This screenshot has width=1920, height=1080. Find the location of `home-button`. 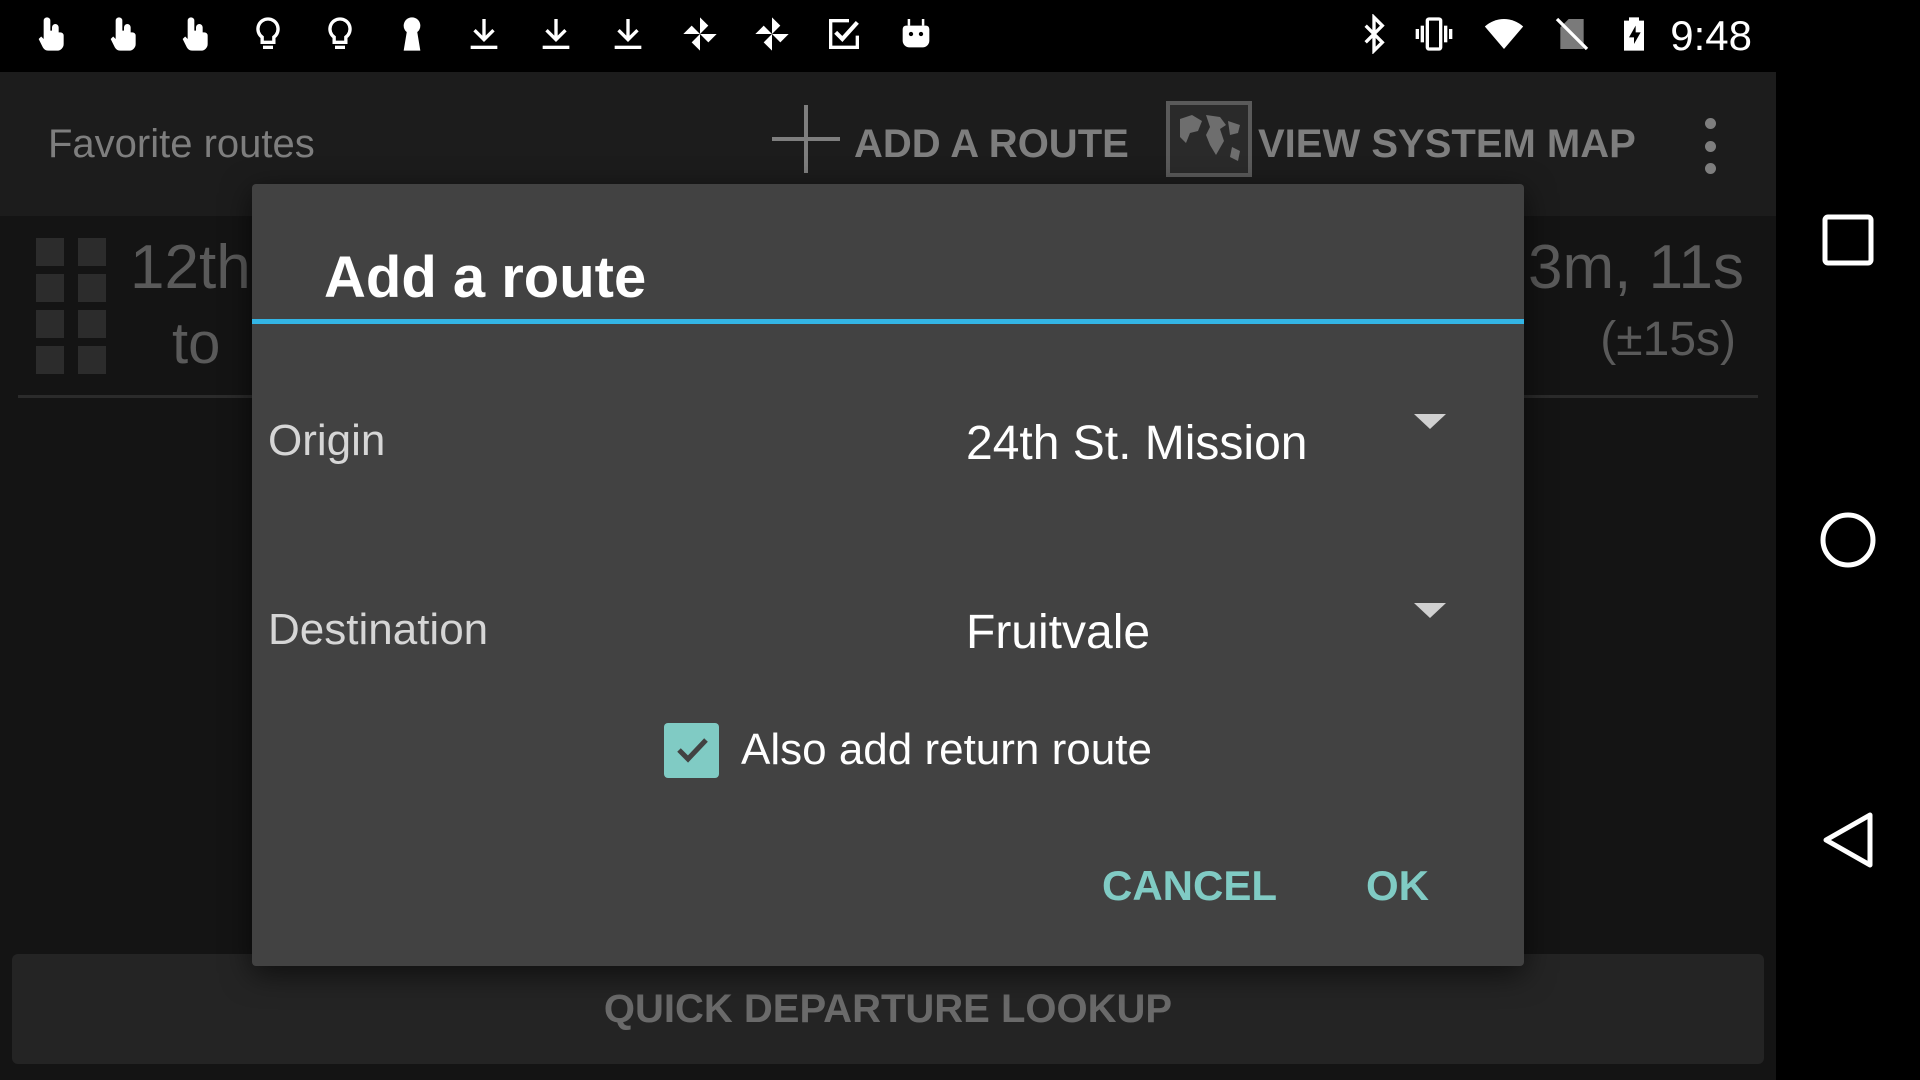

home-button is located at coordinates (1848, 540).